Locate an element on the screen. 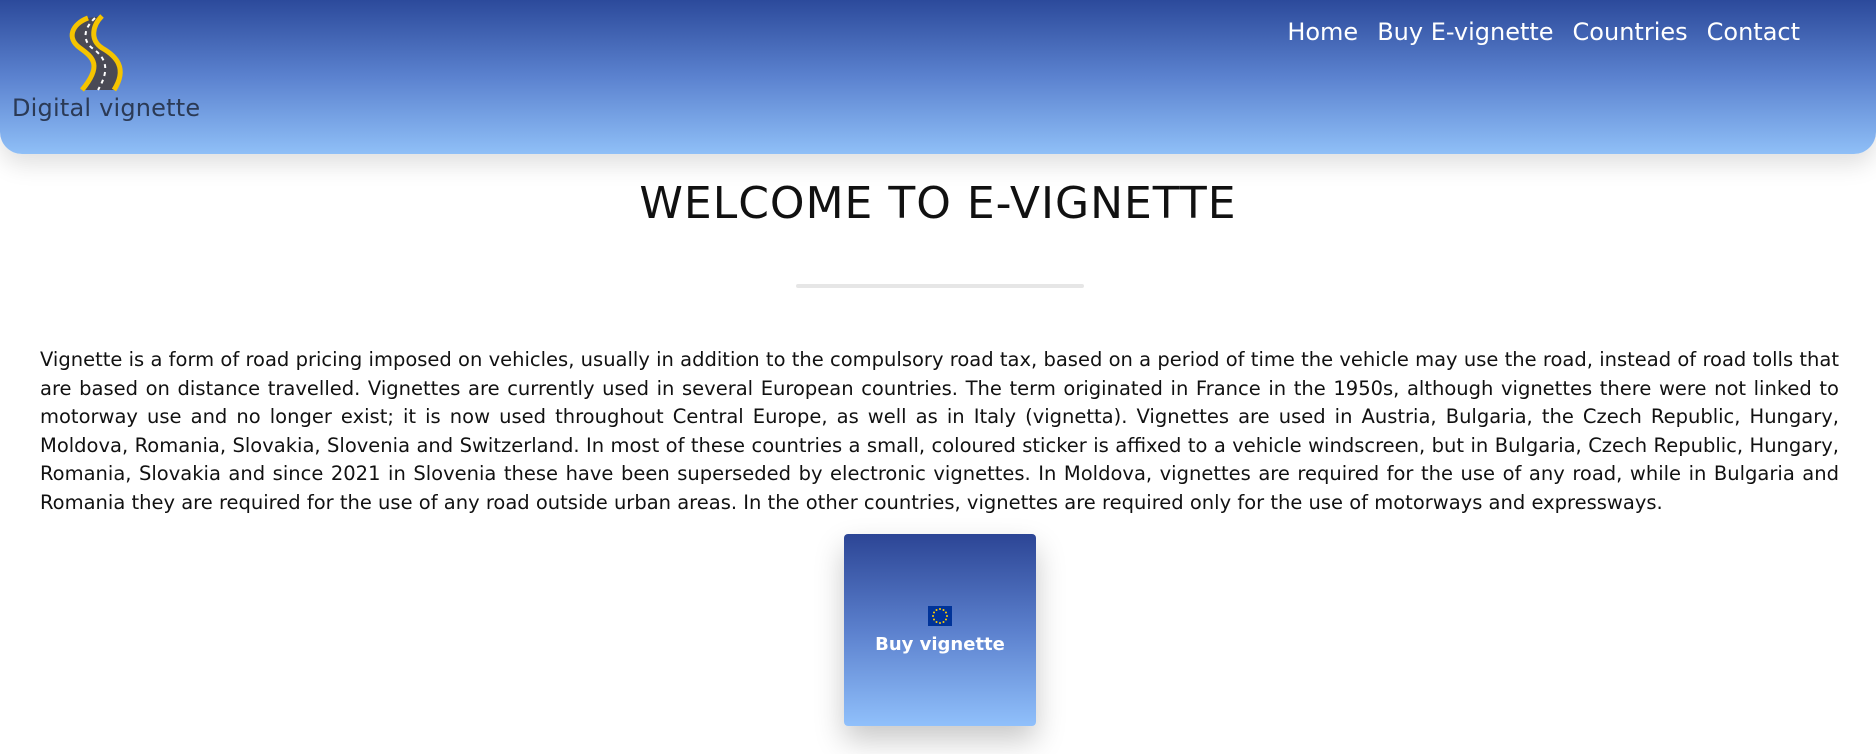 This screenshot has height=754, width=1876. brand-name: Digital vignette is located at coordinates (106, 108).